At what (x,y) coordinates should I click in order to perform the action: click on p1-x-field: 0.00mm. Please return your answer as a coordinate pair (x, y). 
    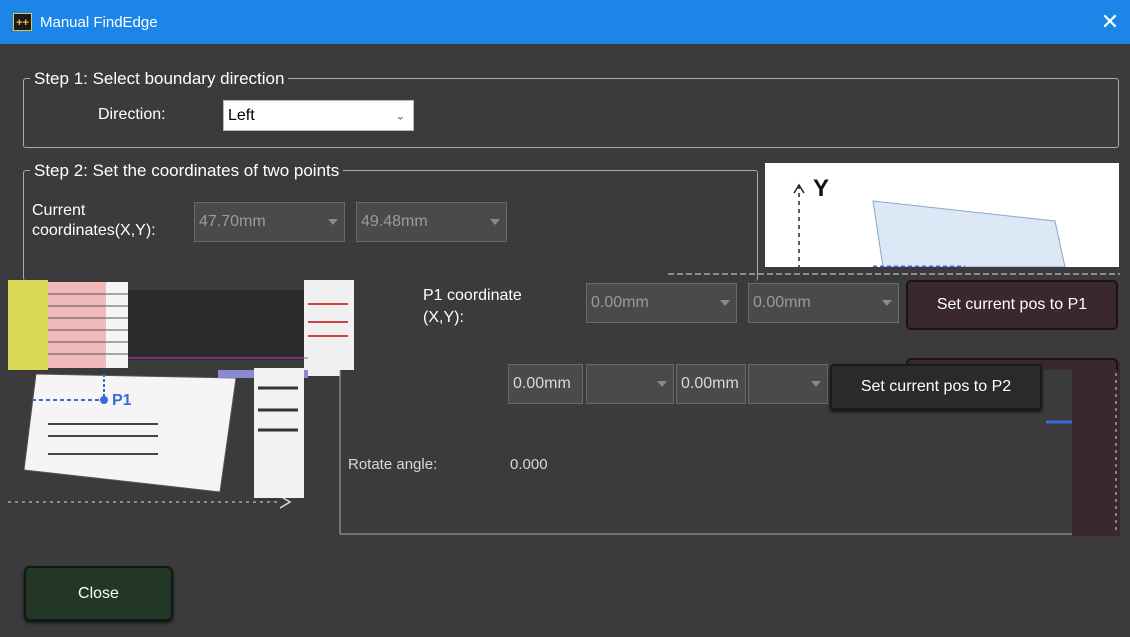
    Looking at the image, I should click on (661, 303).